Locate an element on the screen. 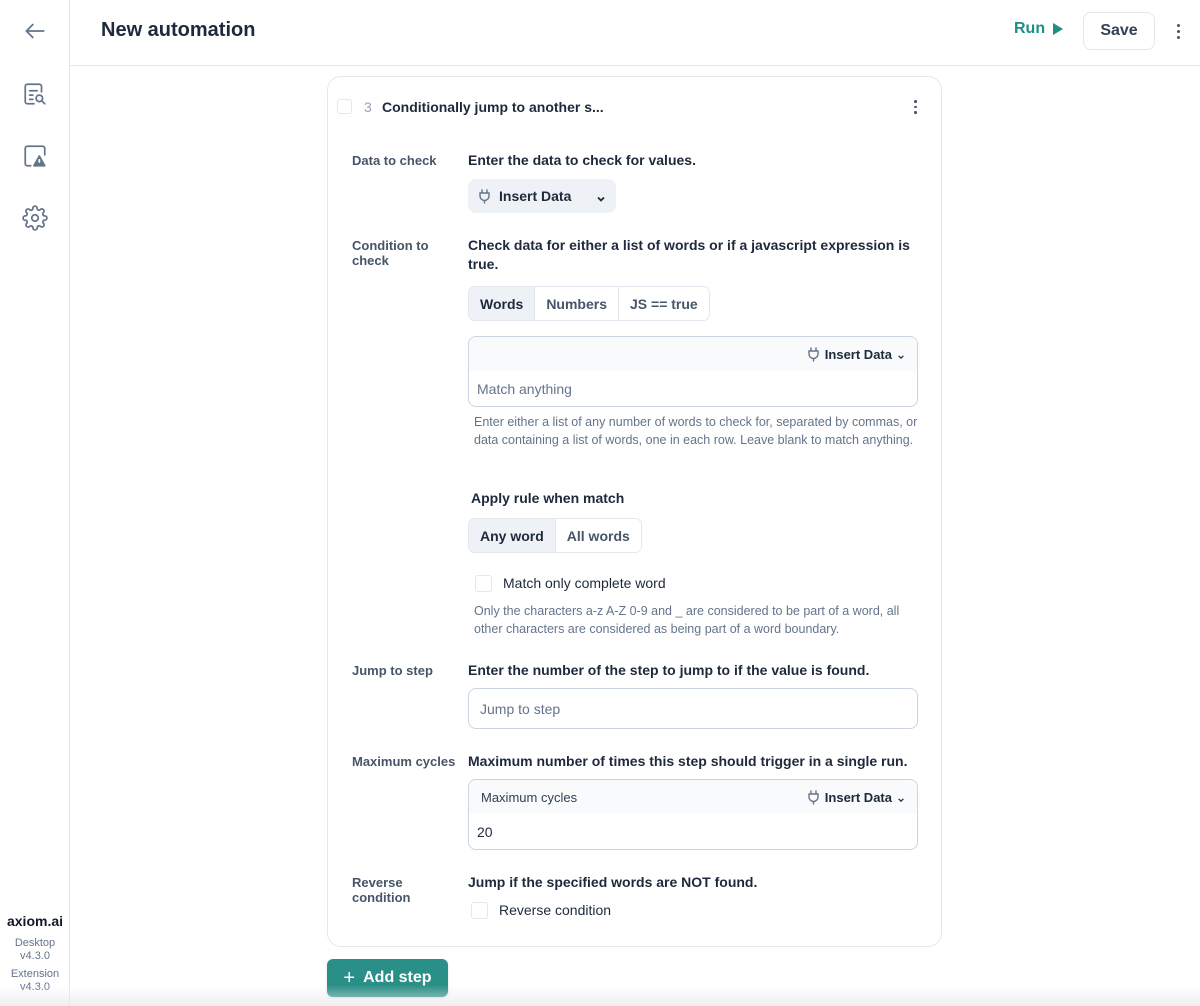  max-cycles-field: Maximum cycles Insert Data 20 is located at coordinates (693, 814).